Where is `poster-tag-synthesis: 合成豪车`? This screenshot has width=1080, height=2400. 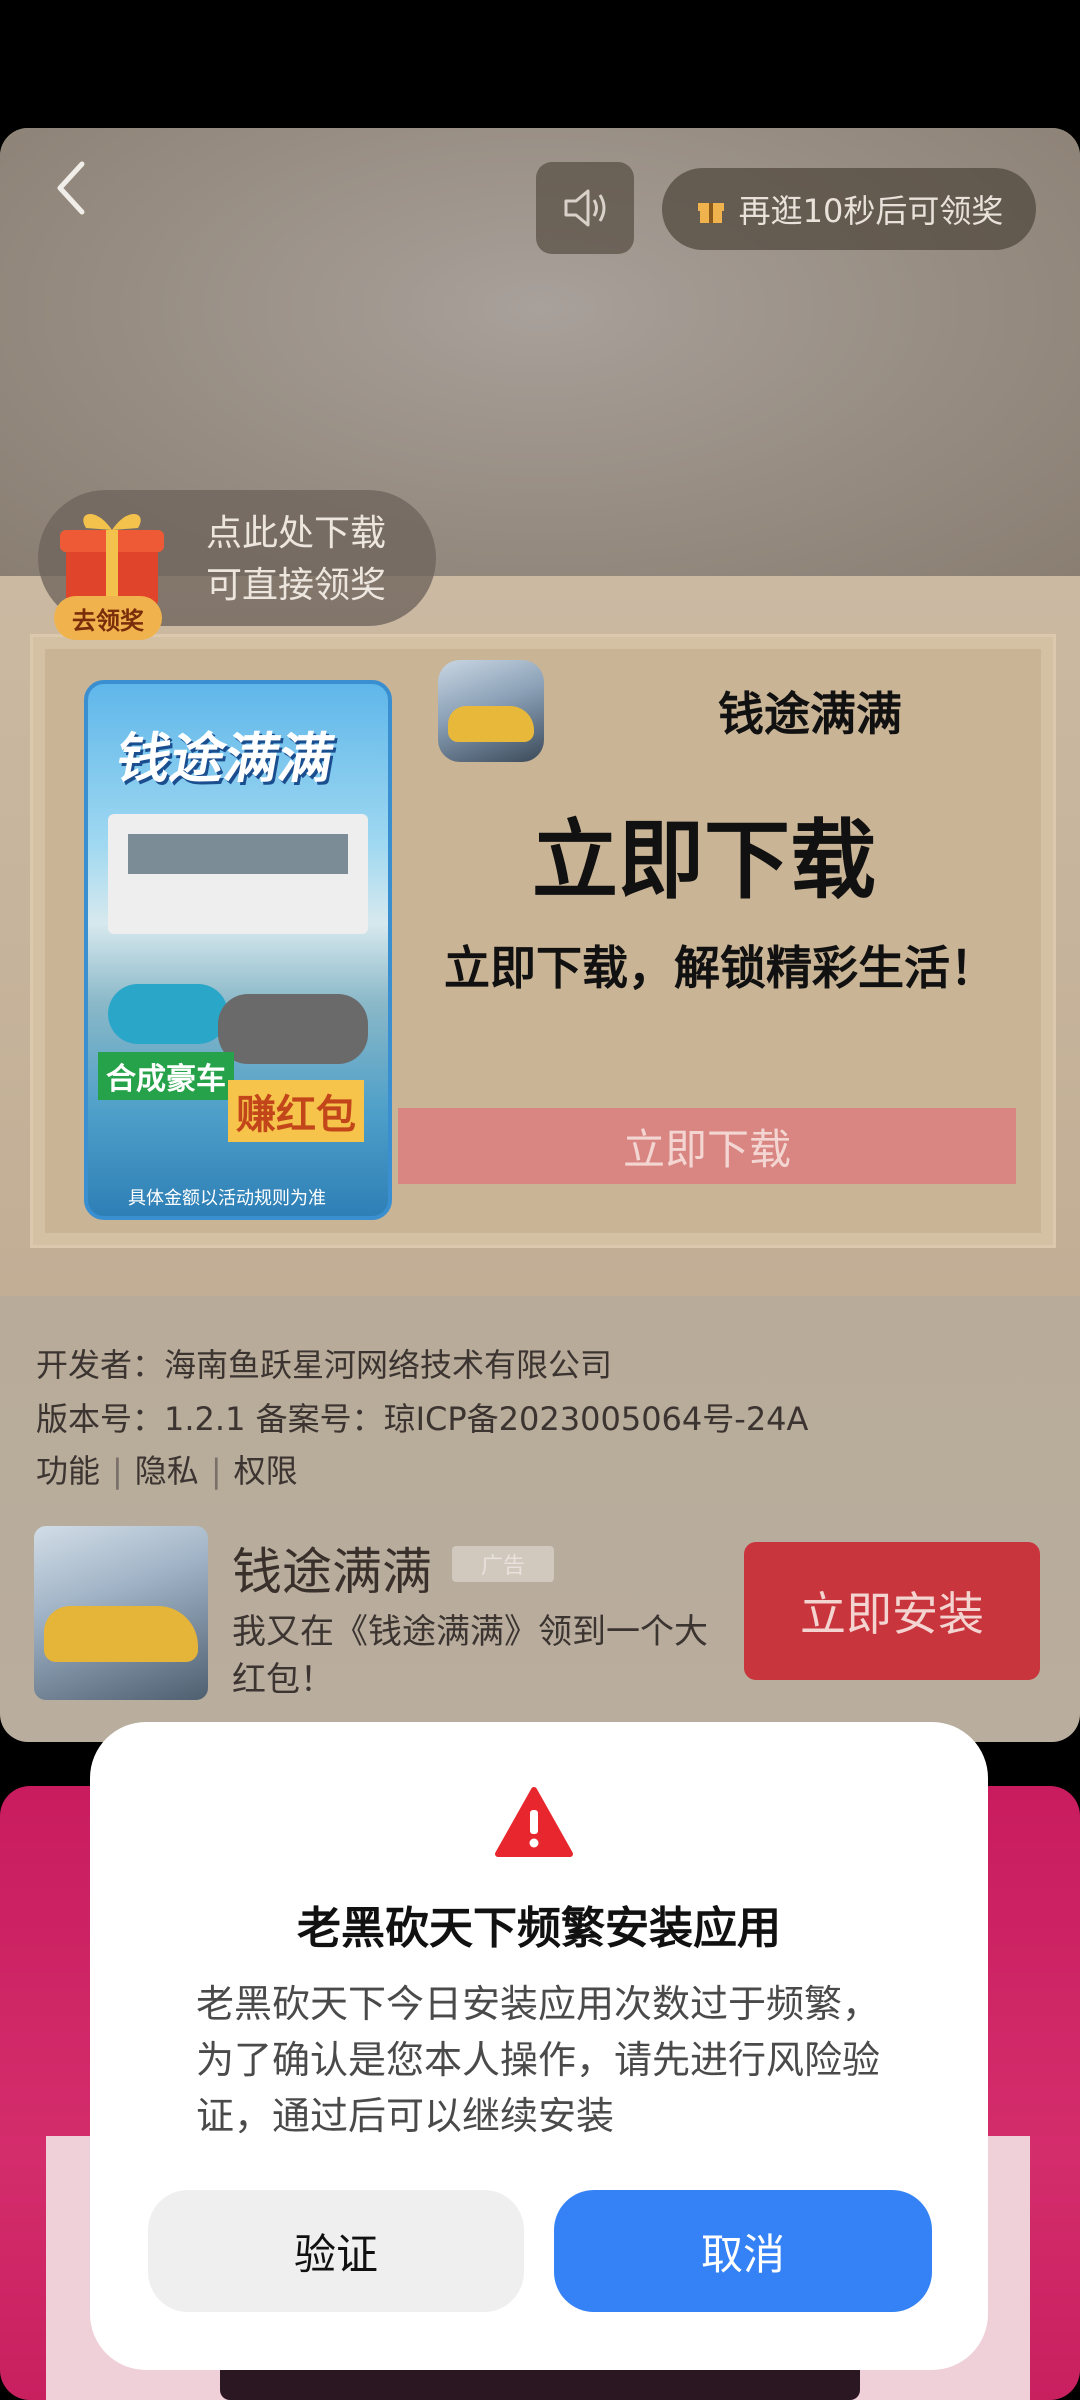
poster-tag-synthesis: 合成豪车 is located at coordinates (166, 1076).